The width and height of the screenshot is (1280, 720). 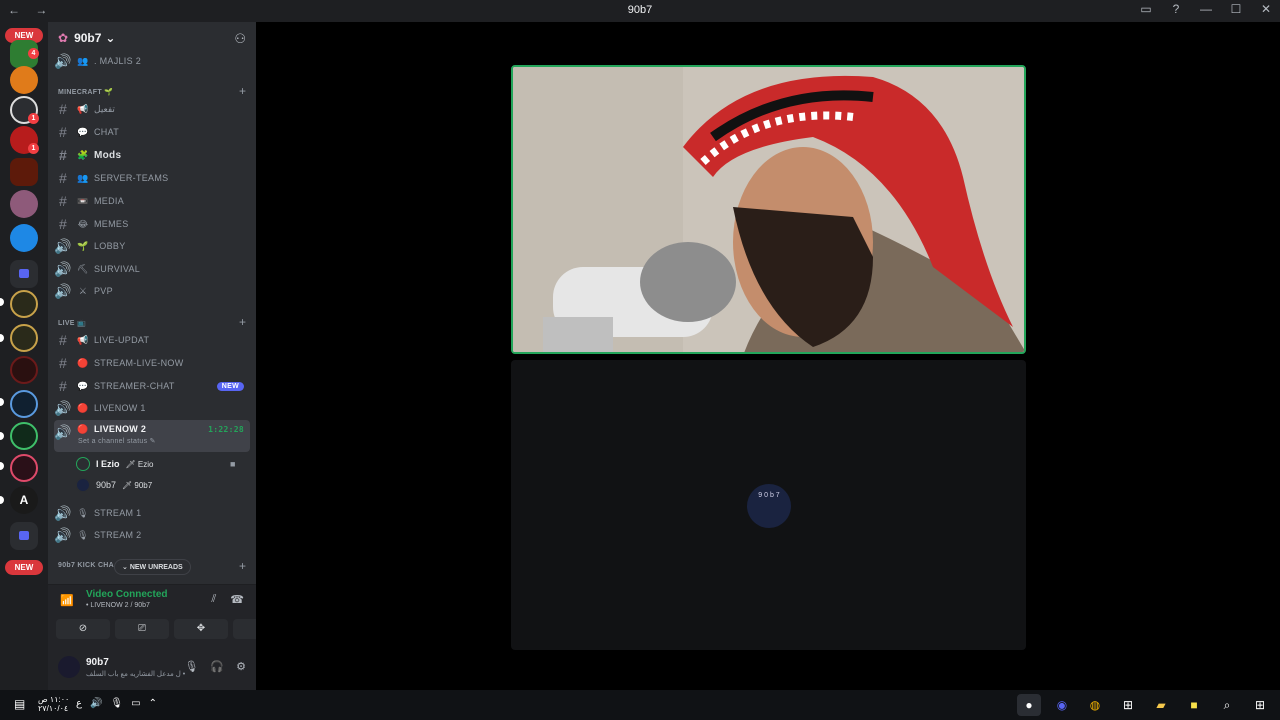 What do you see at coordinates (1176, 9) in the screenshot?
I see `help-icon: ?` at bounding box center [1176, 9].